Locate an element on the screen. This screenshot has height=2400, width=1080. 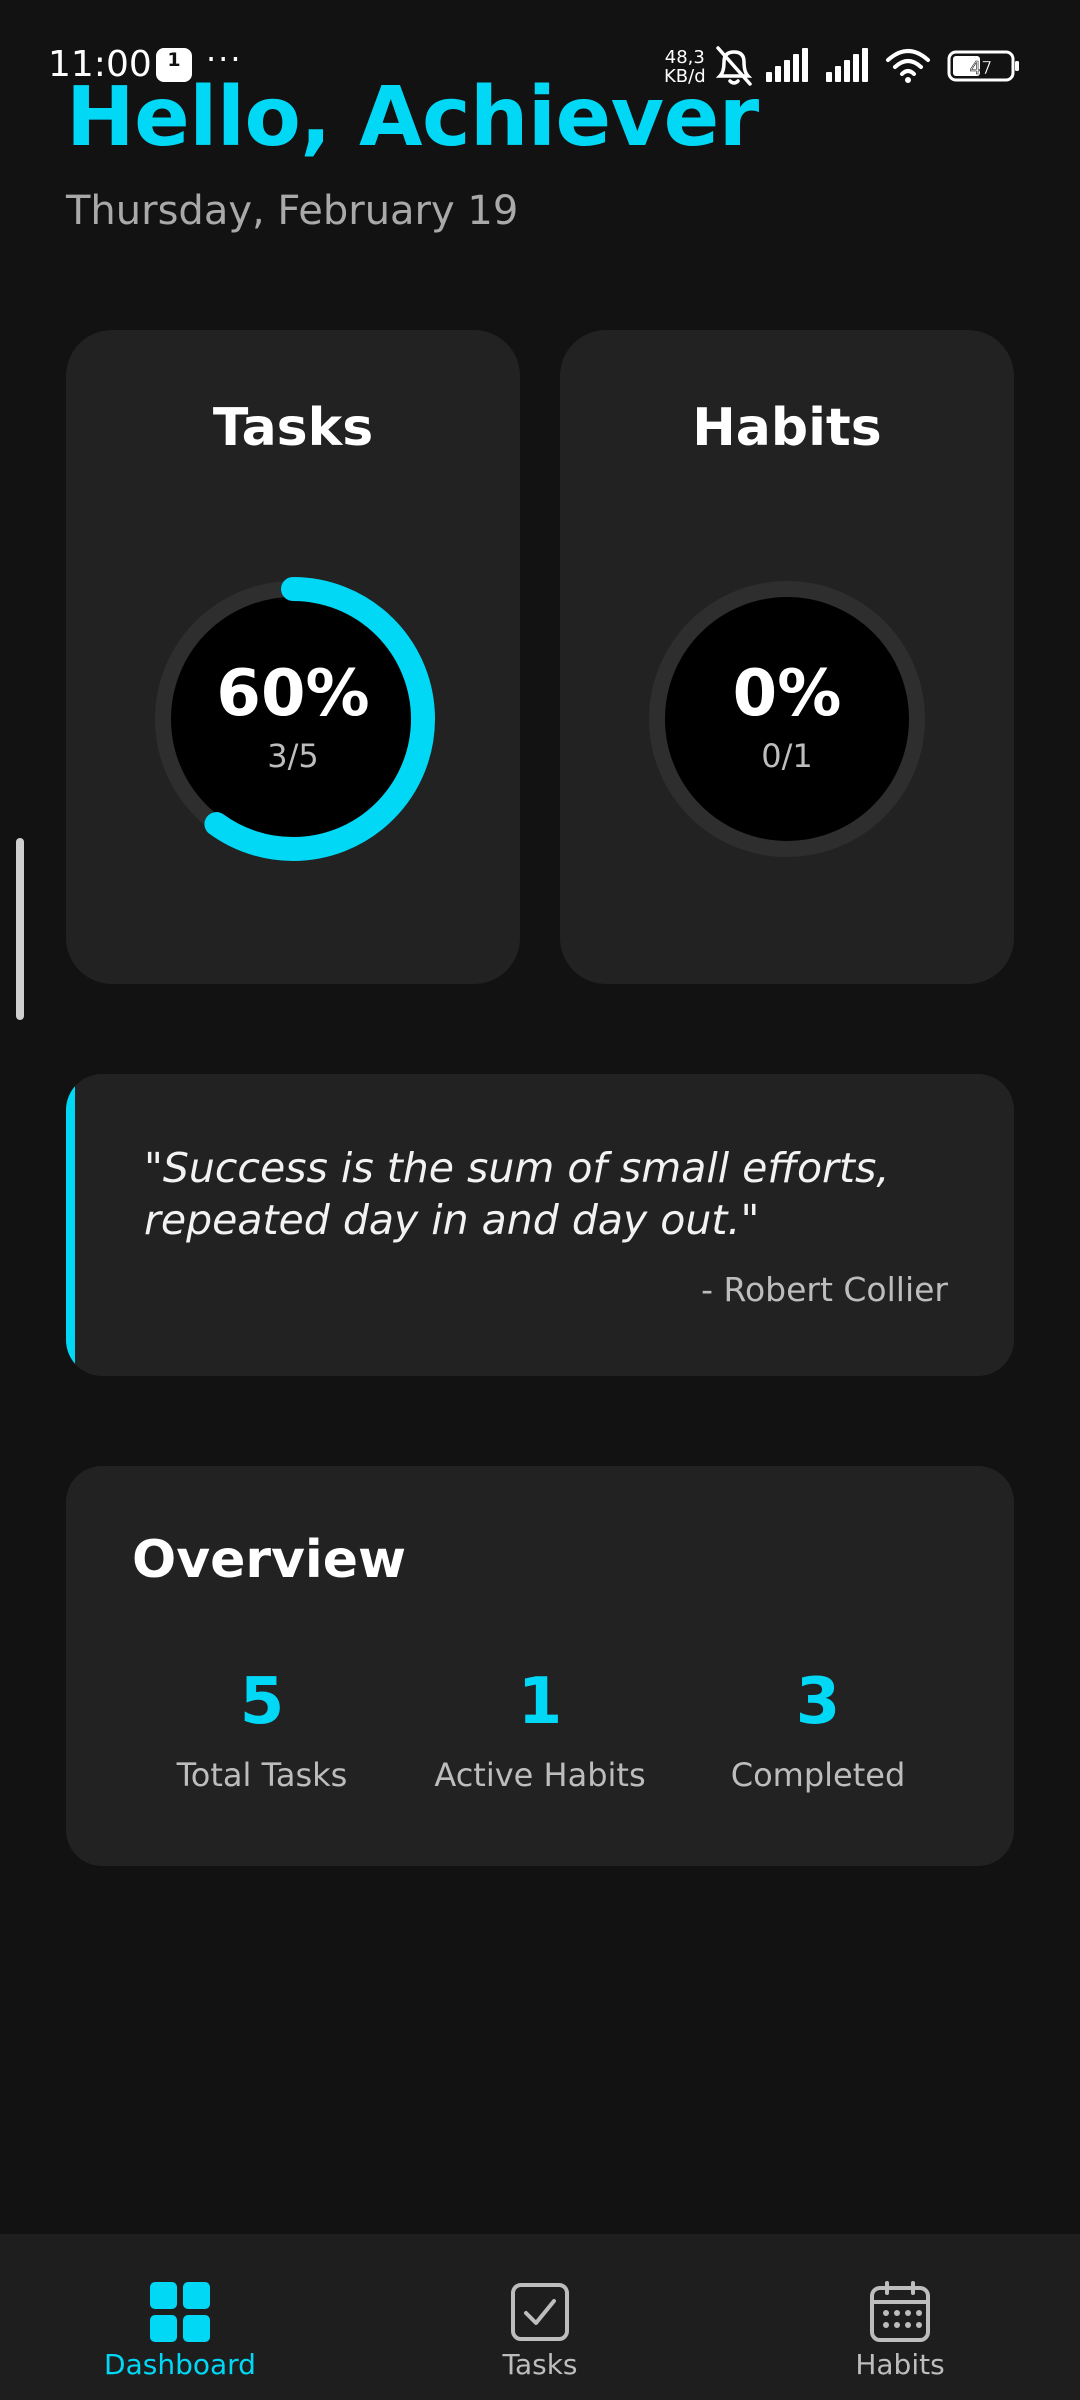
wifi-icon is located at coordinates (908, 66).